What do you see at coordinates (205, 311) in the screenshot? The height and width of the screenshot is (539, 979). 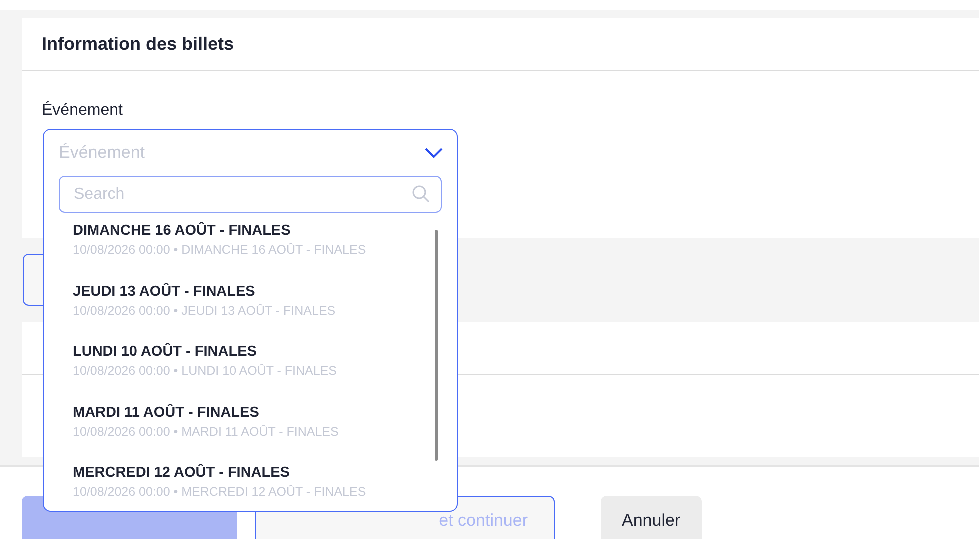 I see `option-subtitle: 10/08/2026 00:00 • JEUDI 13 AOÛT - FINALES` at bounding box center [205, 311].